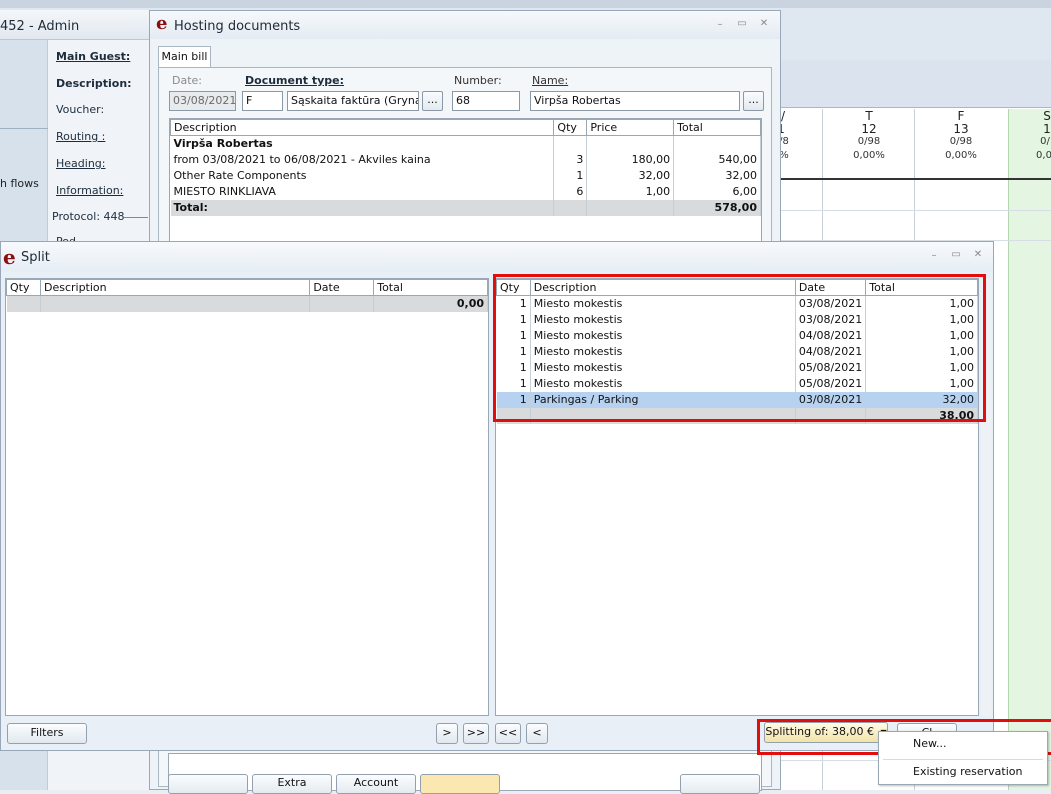 The image size is (1051, 794). What do you see at coordinates (550, 80) in the screenshot?
I see `name-link: Name:` at bounding box center [550, 80].